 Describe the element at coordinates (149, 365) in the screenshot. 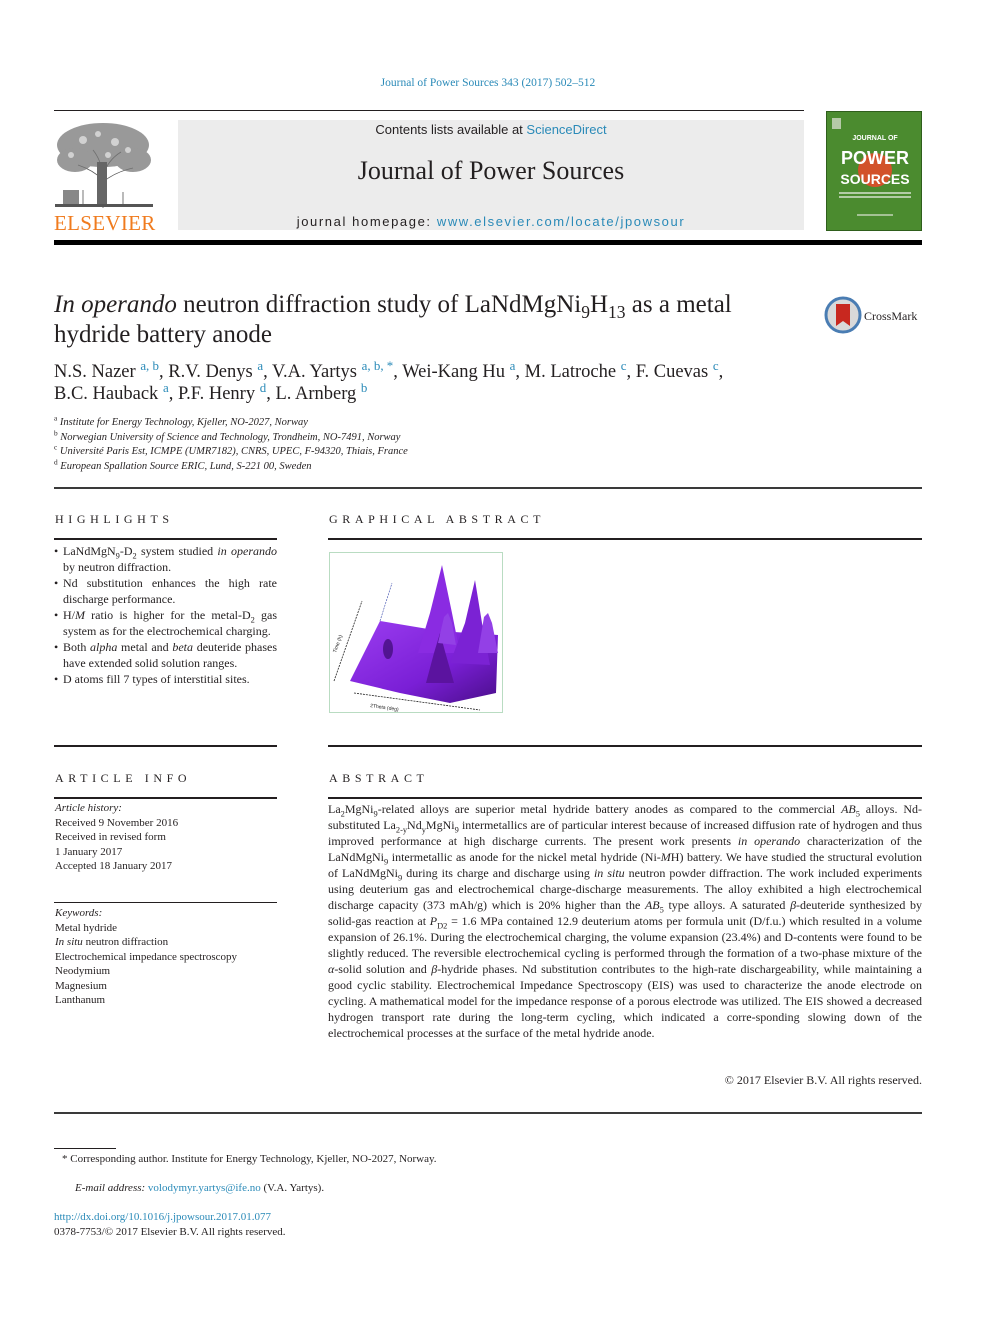

I see `author-affiliation-marker: a, b` at that location.